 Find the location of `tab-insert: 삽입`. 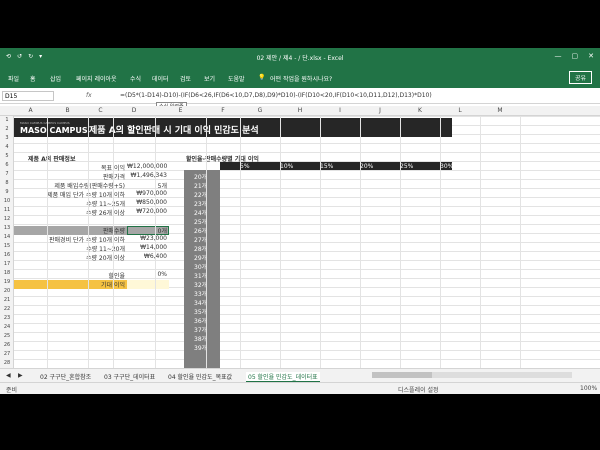

tab-insert: 삽입 is located at coordinates (55, 78).